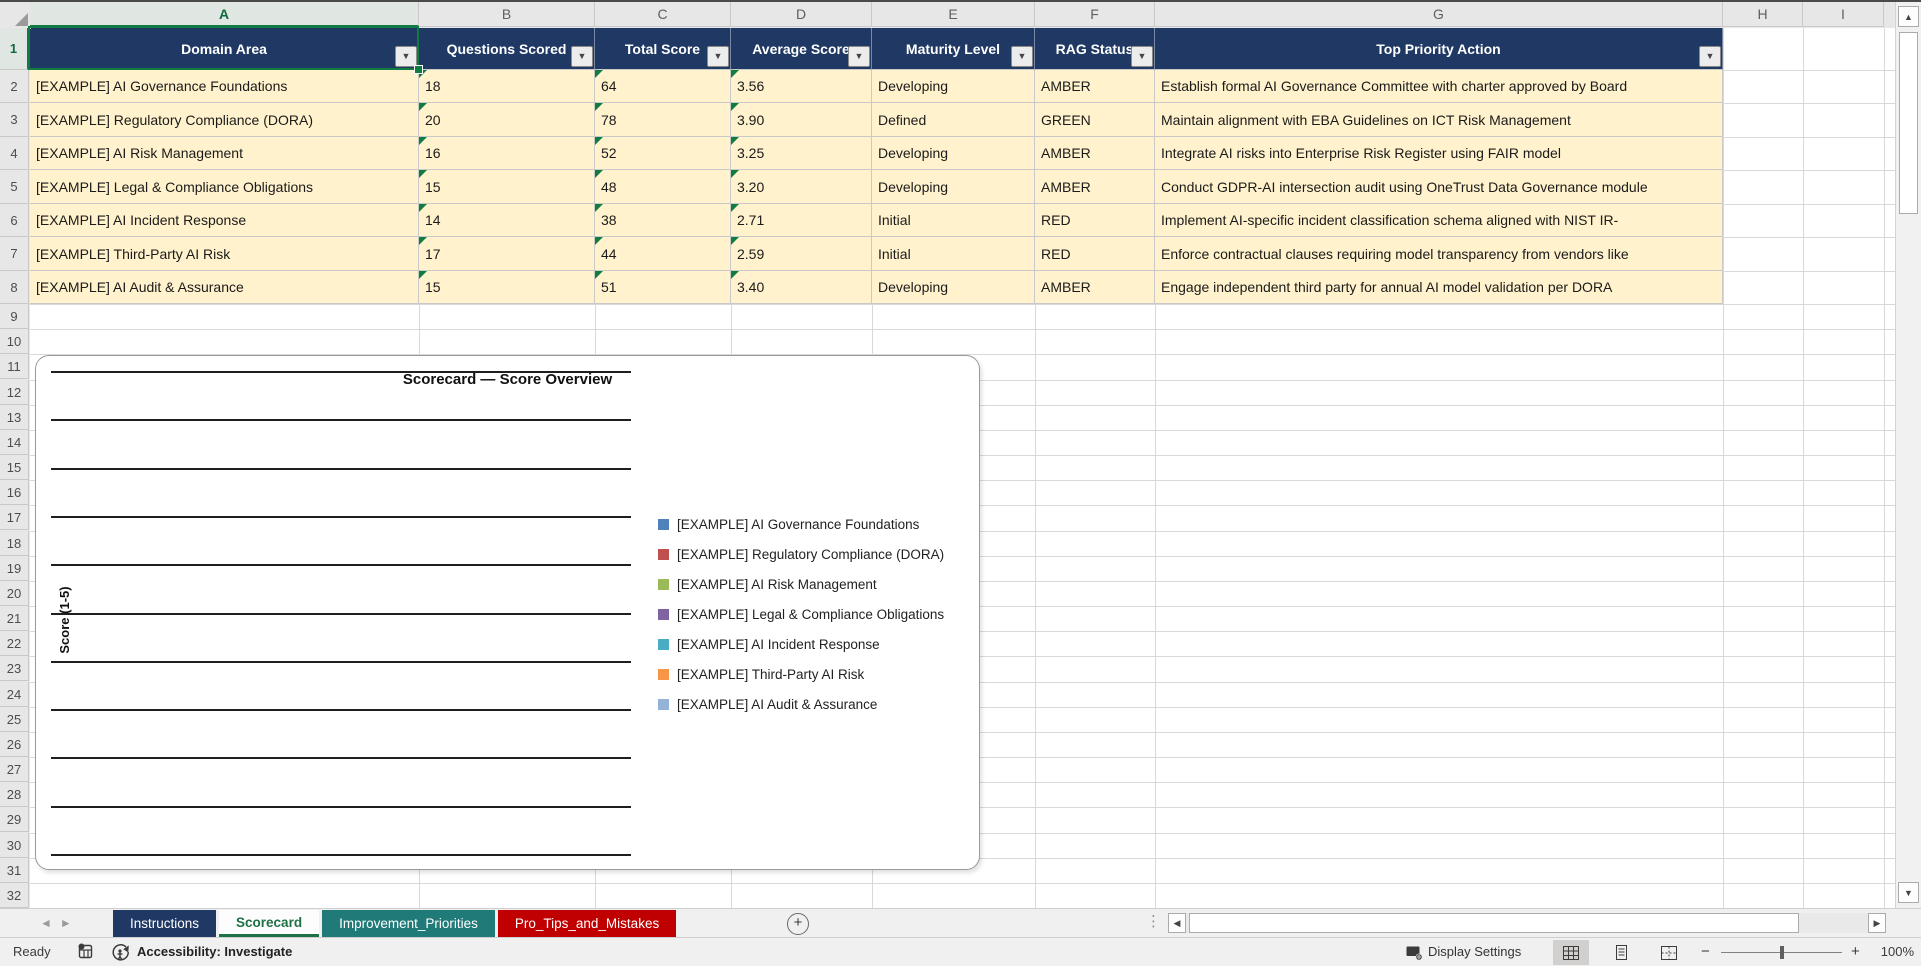 This screenshot has width=1921, height=966. Describe the element at coordinates (14, 619) in the screenshot. I see `row-header-21: 21` at that location.